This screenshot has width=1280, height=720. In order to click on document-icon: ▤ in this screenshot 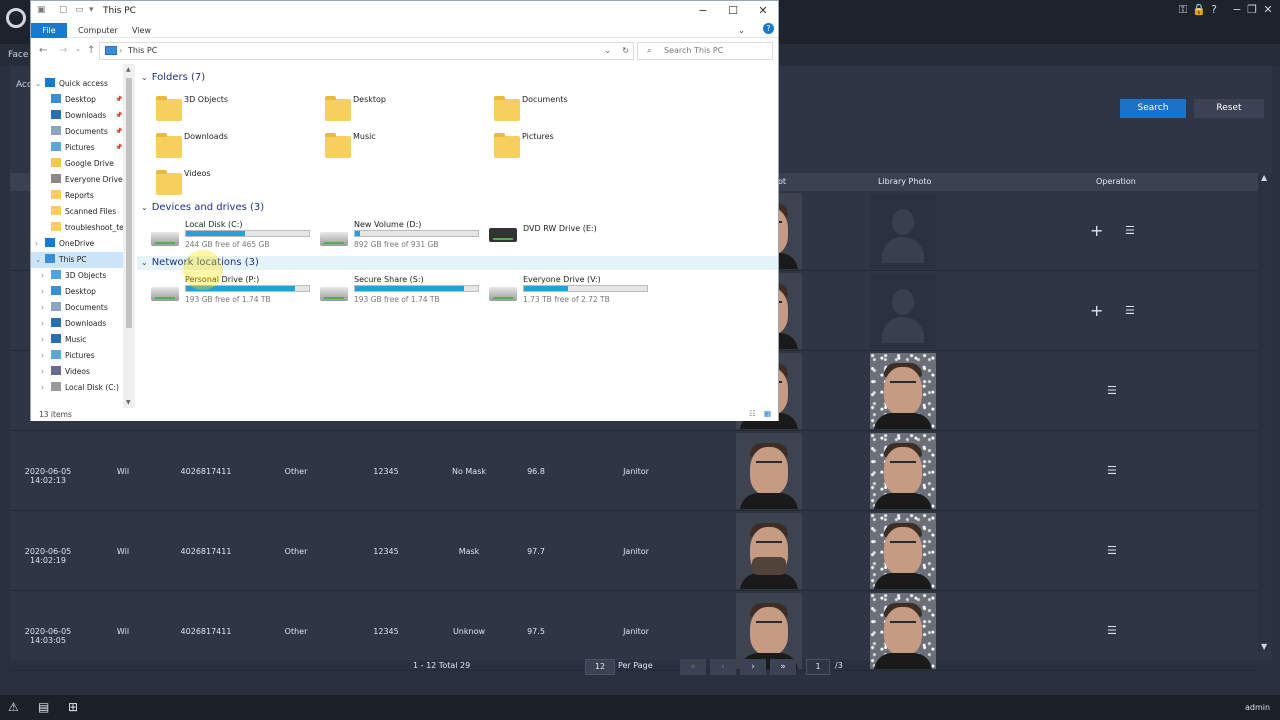, I will do `click(43, 707)`.